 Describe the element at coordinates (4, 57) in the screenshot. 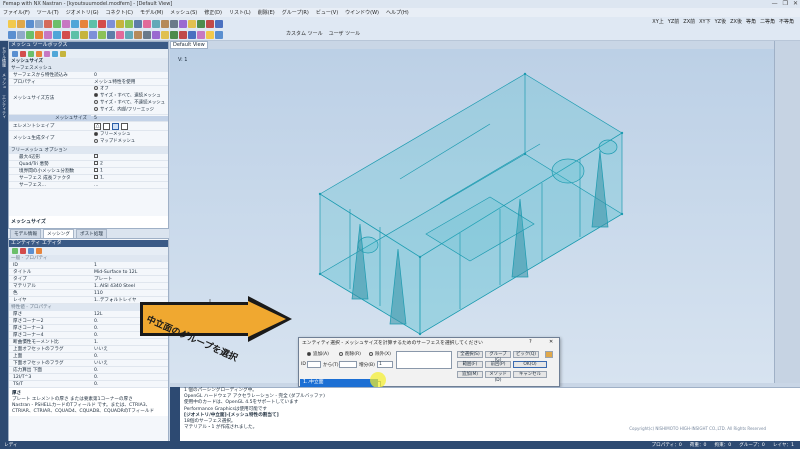

I see `left-strip-tab: モデル情報` at that location.